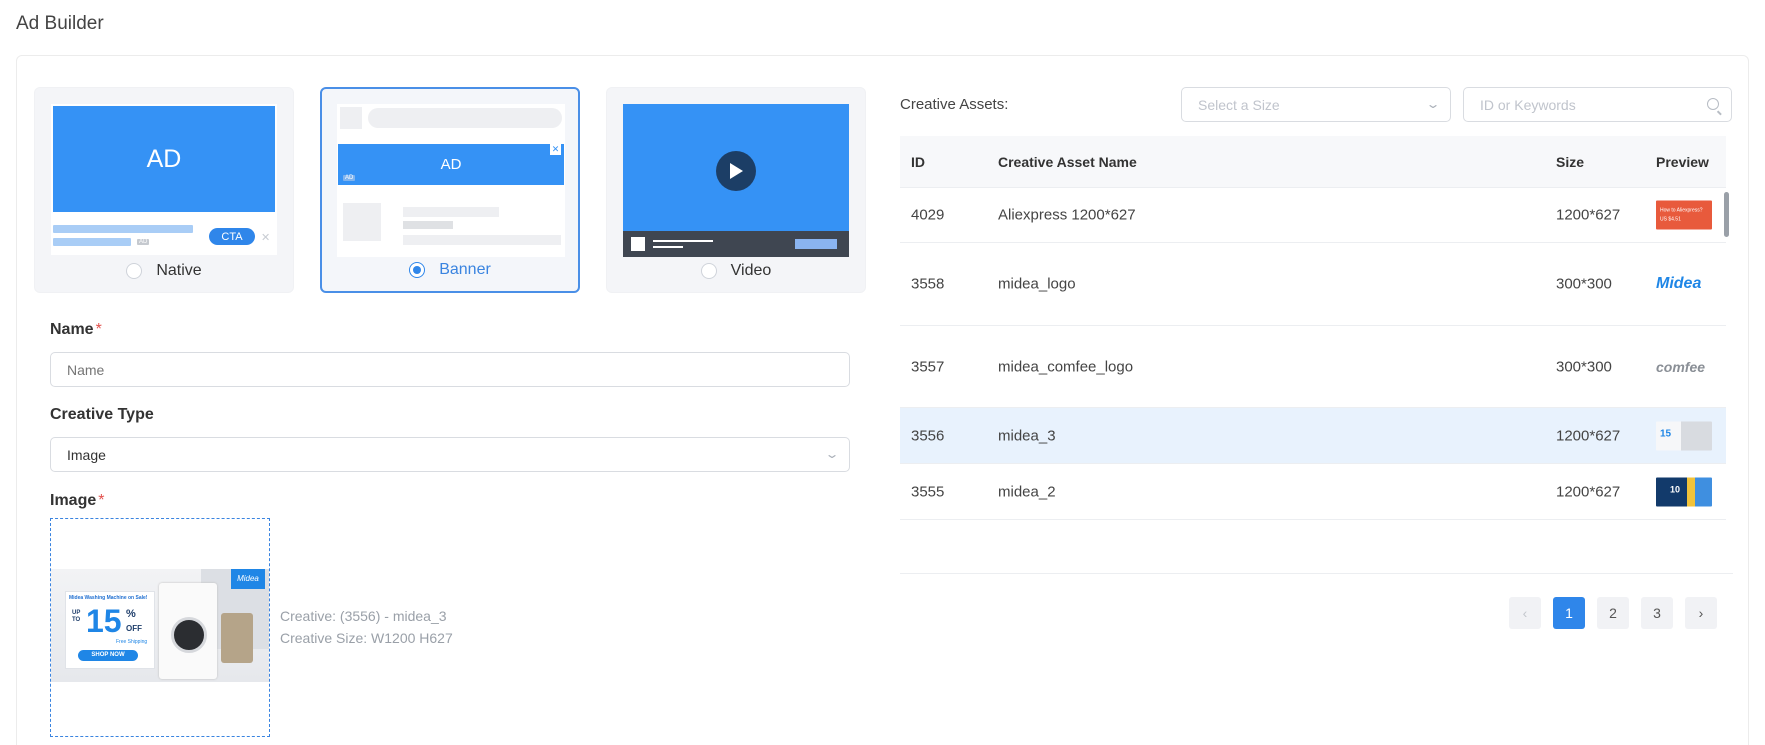 This screenshot has height=745, width=1765. I want to click on format-option-banner: Banner, so click(450, 270).